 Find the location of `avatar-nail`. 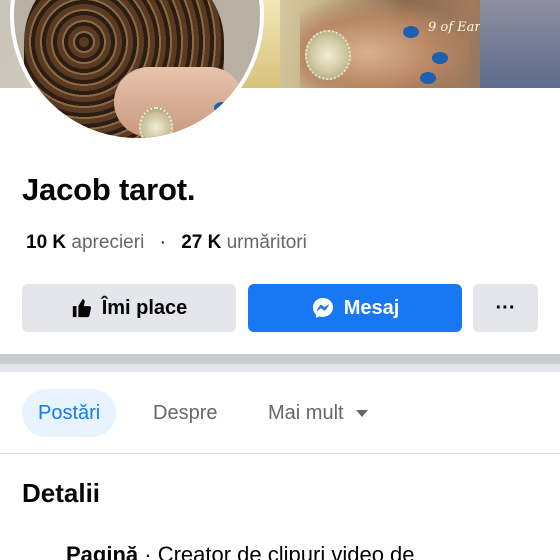

avatar-nail is located at coordinates (222, 108).